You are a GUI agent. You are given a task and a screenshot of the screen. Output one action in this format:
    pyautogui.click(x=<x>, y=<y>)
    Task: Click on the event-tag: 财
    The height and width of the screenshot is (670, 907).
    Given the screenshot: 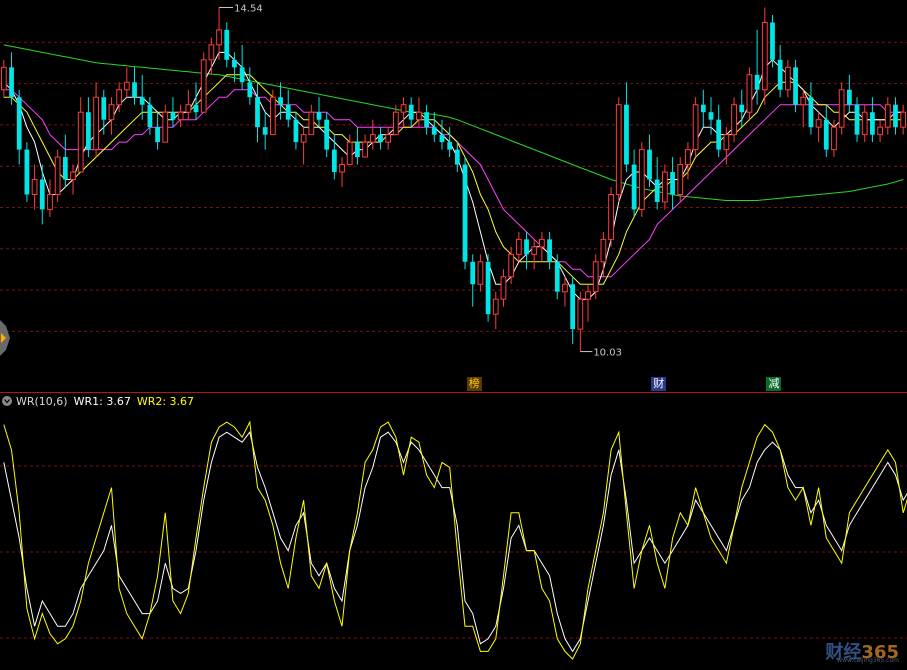 What is the action you would take?
    pyautogui.click(x=659, y=384)
    